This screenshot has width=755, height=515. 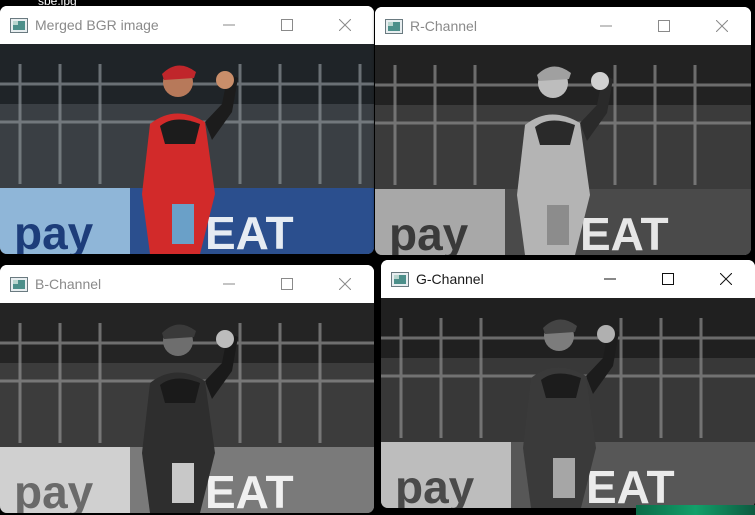 What do you see at coordinates (187, 284) in the screenshot?
I see `titlebar: B-Channel` at bounding box center [187, 284].